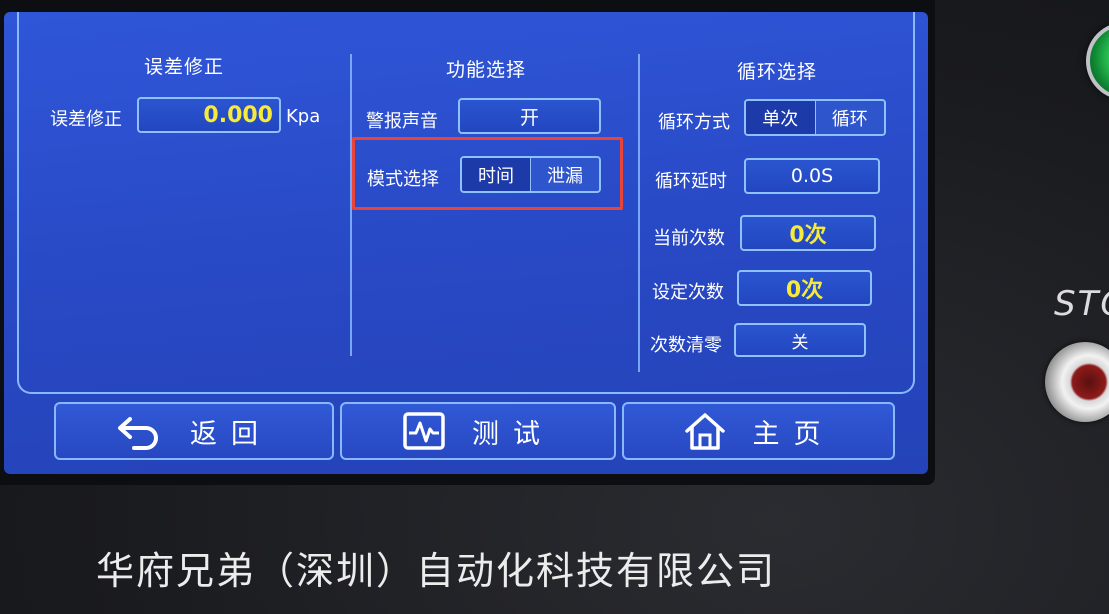  I want to click on error-correction-title: 误差修正, so click(183, 67).